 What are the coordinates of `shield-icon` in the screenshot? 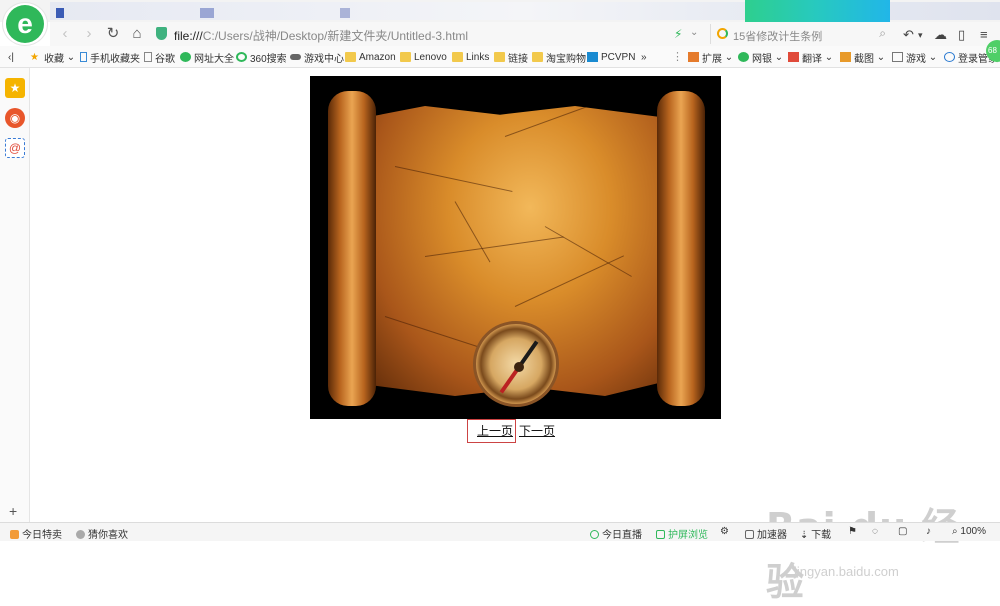 It's located at (743, 57).